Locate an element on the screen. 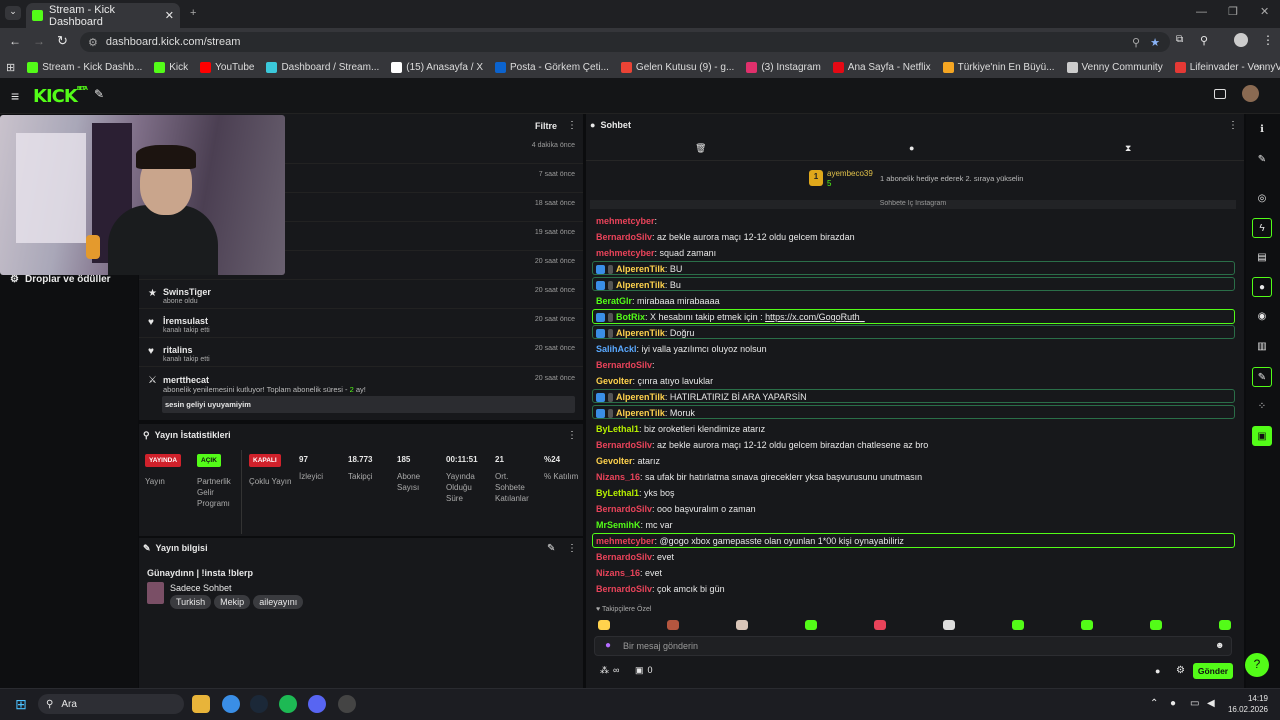 The image size is (1280, 720). microphone-icon: ● is located at coordinates (608, 645).